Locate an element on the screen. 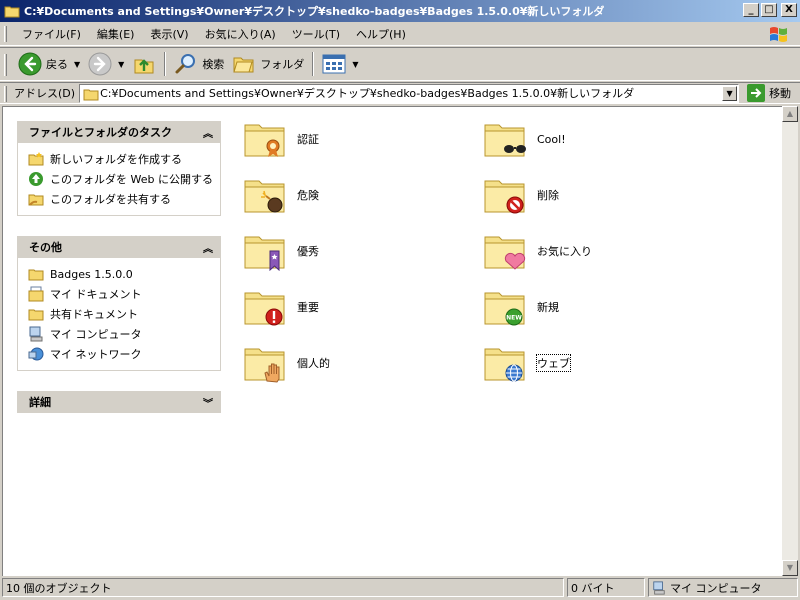 The width and height of the screenshot is (800, 600). back-button: 戻る ▼ is located at coordinates (49, 64).